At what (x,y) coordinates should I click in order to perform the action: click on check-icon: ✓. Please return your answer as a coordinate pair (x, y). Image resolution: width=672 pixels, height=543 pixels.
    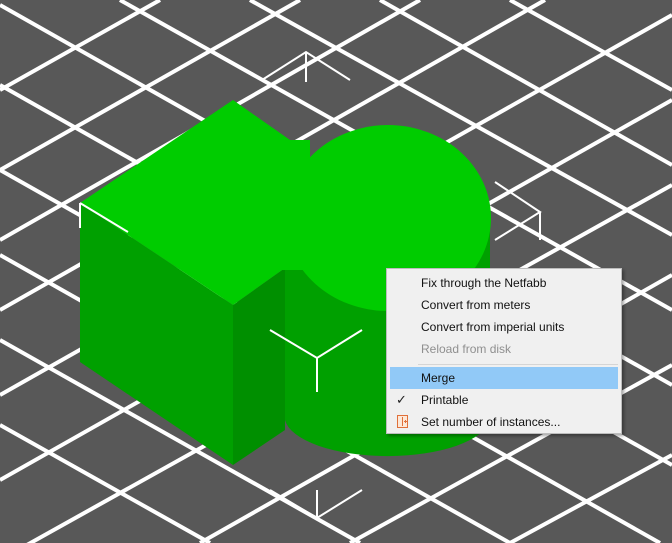
    Looking at the image, I should click on (401, 399).